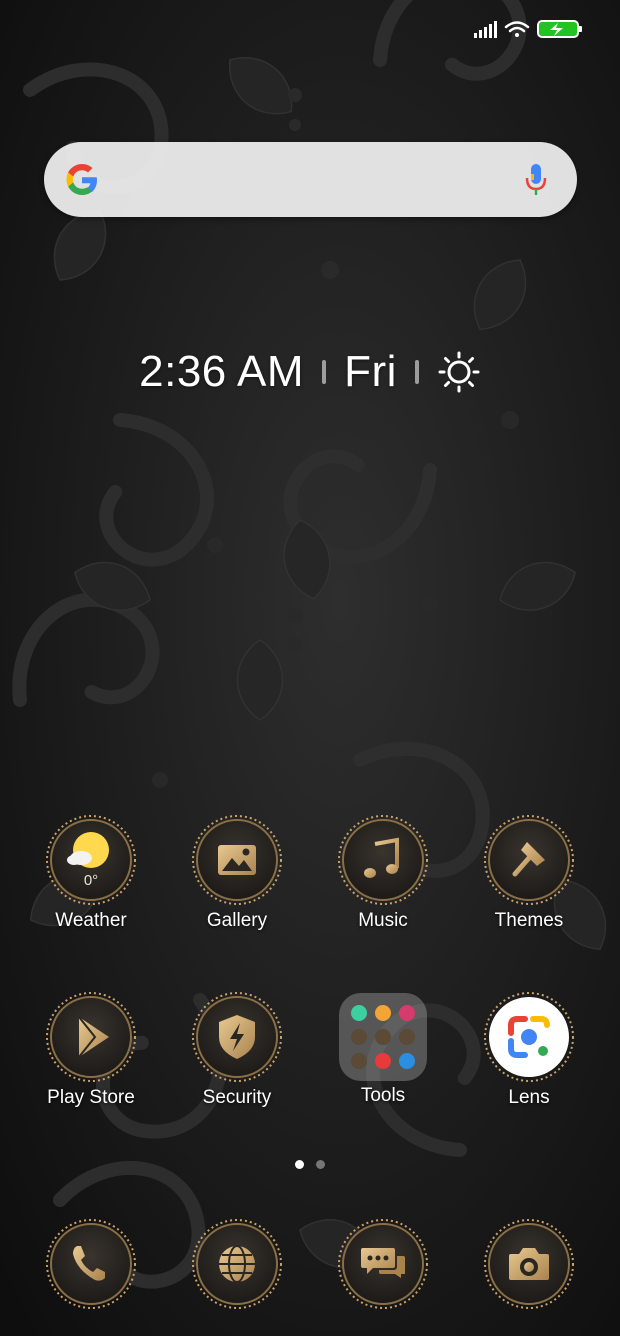 The height and width of the screenshot is (1336, 620). Describe the element at coordinates (383, 860) in the screenshot. I see `music-note-icon` at that location.